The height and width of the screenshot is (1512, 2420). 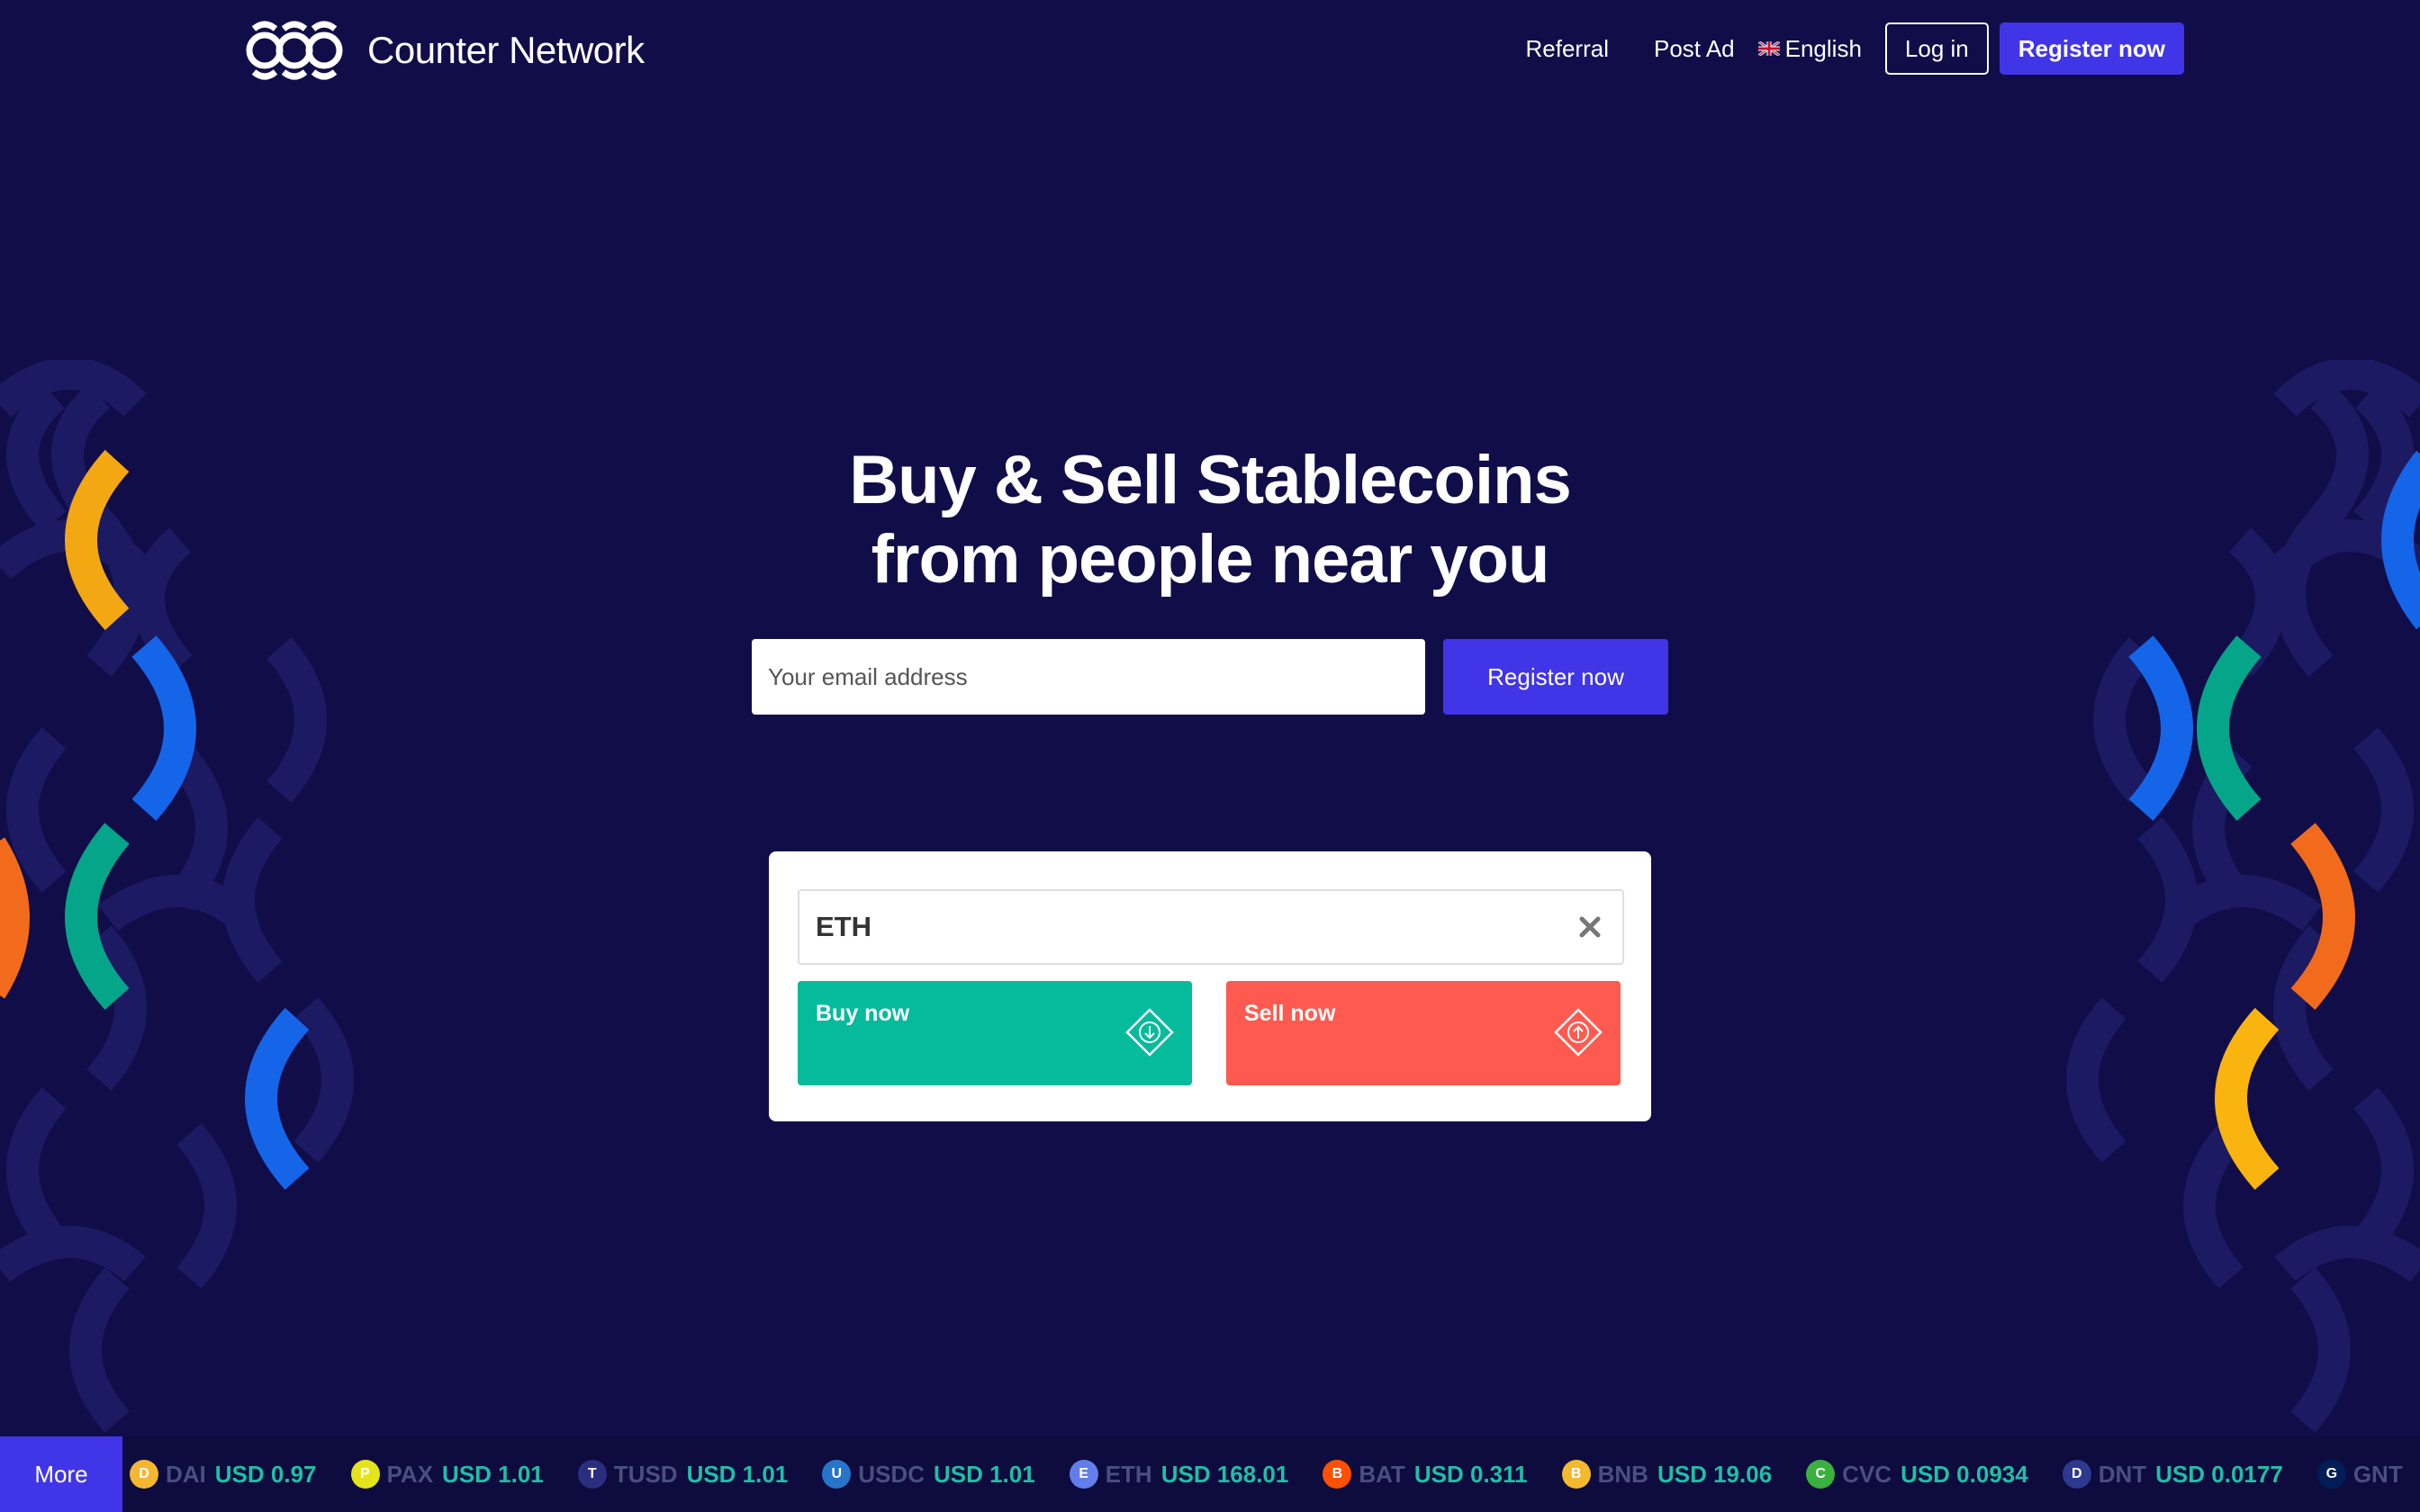 I want to click on coin-search-input: ETH, so click(x=1211, y=927).